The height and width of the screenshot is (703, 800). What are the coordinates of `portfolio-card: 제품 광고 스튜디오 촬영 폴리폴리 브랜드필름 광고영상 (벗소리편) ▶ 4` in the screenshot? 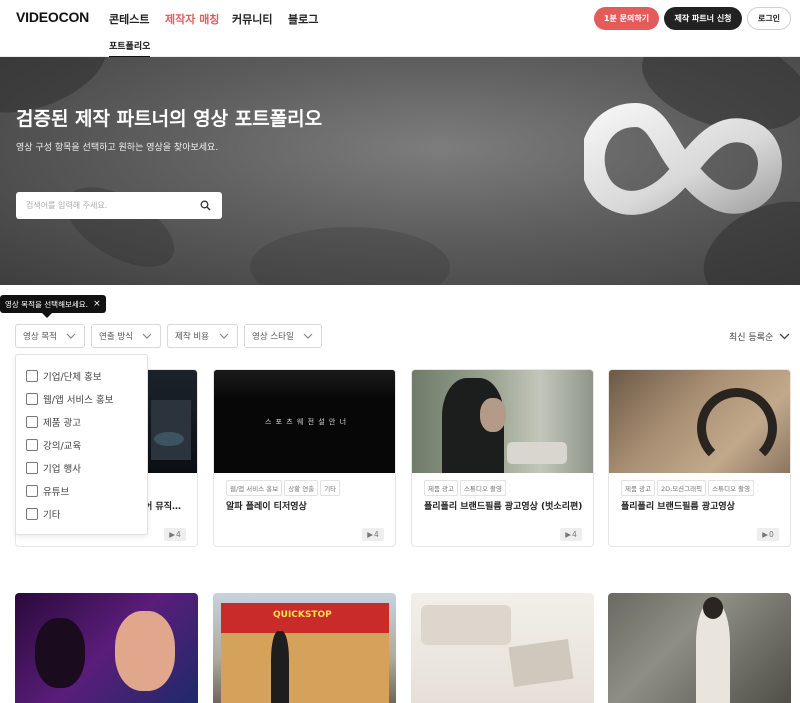 It's located at (502, 458).